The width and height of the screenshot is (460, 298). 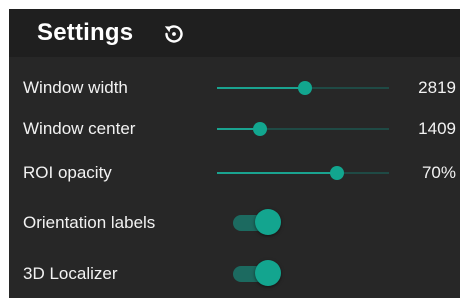 I want to click on reset-rotate-icon, so click(x=174, y=34).